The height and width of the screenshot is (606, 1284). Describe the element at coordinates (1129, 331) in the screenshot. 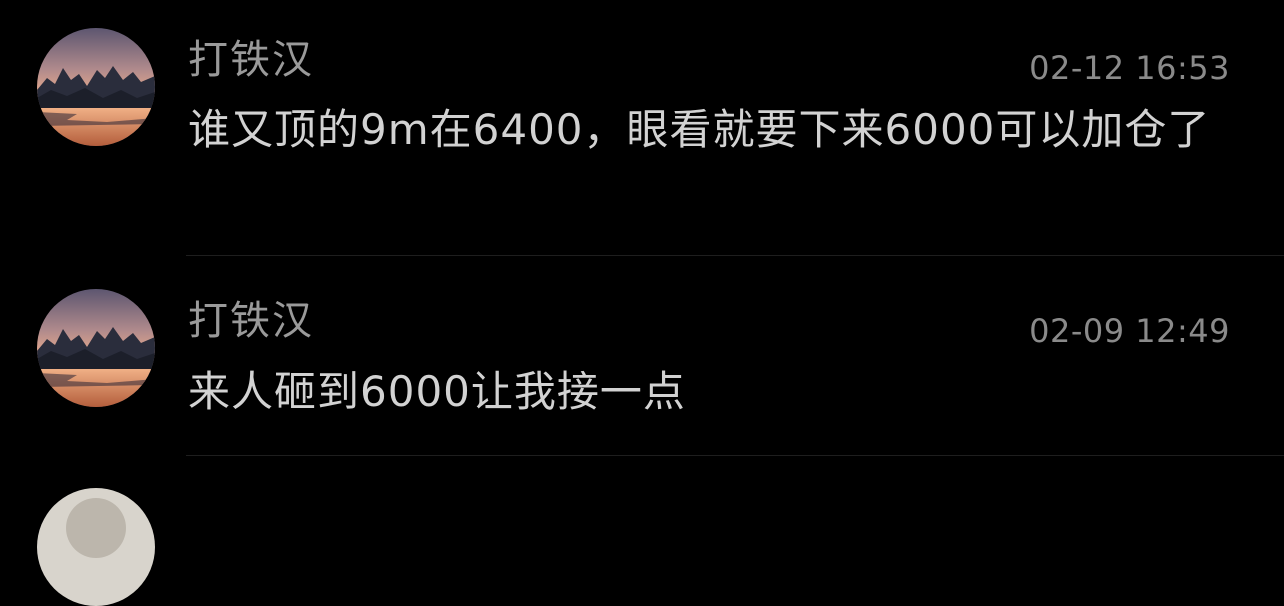

I see `comment-timestamp: 02-09 12:49` at that location.